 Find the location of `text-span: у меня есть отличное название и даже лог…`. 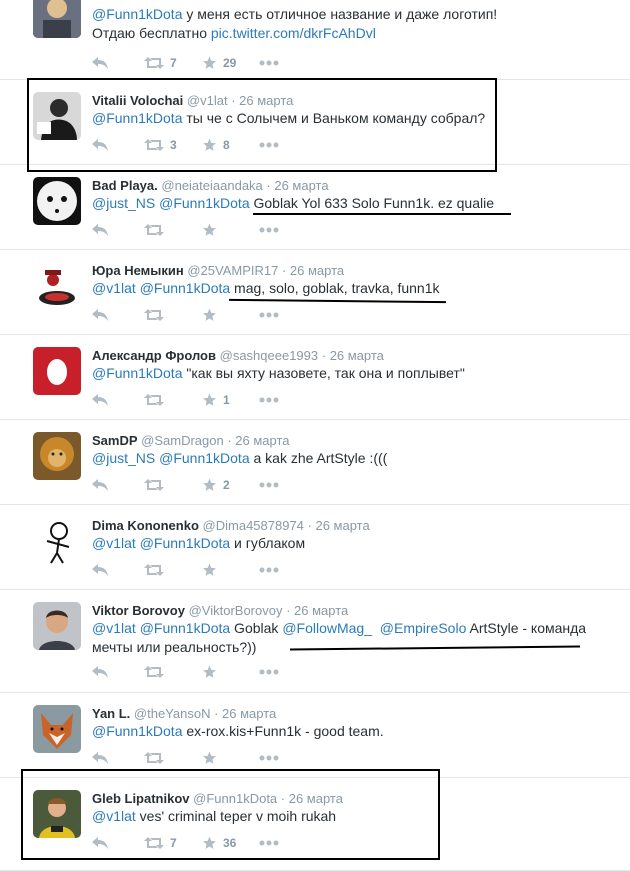

text-span: у меня есть отличное название и даже лог… is located at coordinates (340, 14).